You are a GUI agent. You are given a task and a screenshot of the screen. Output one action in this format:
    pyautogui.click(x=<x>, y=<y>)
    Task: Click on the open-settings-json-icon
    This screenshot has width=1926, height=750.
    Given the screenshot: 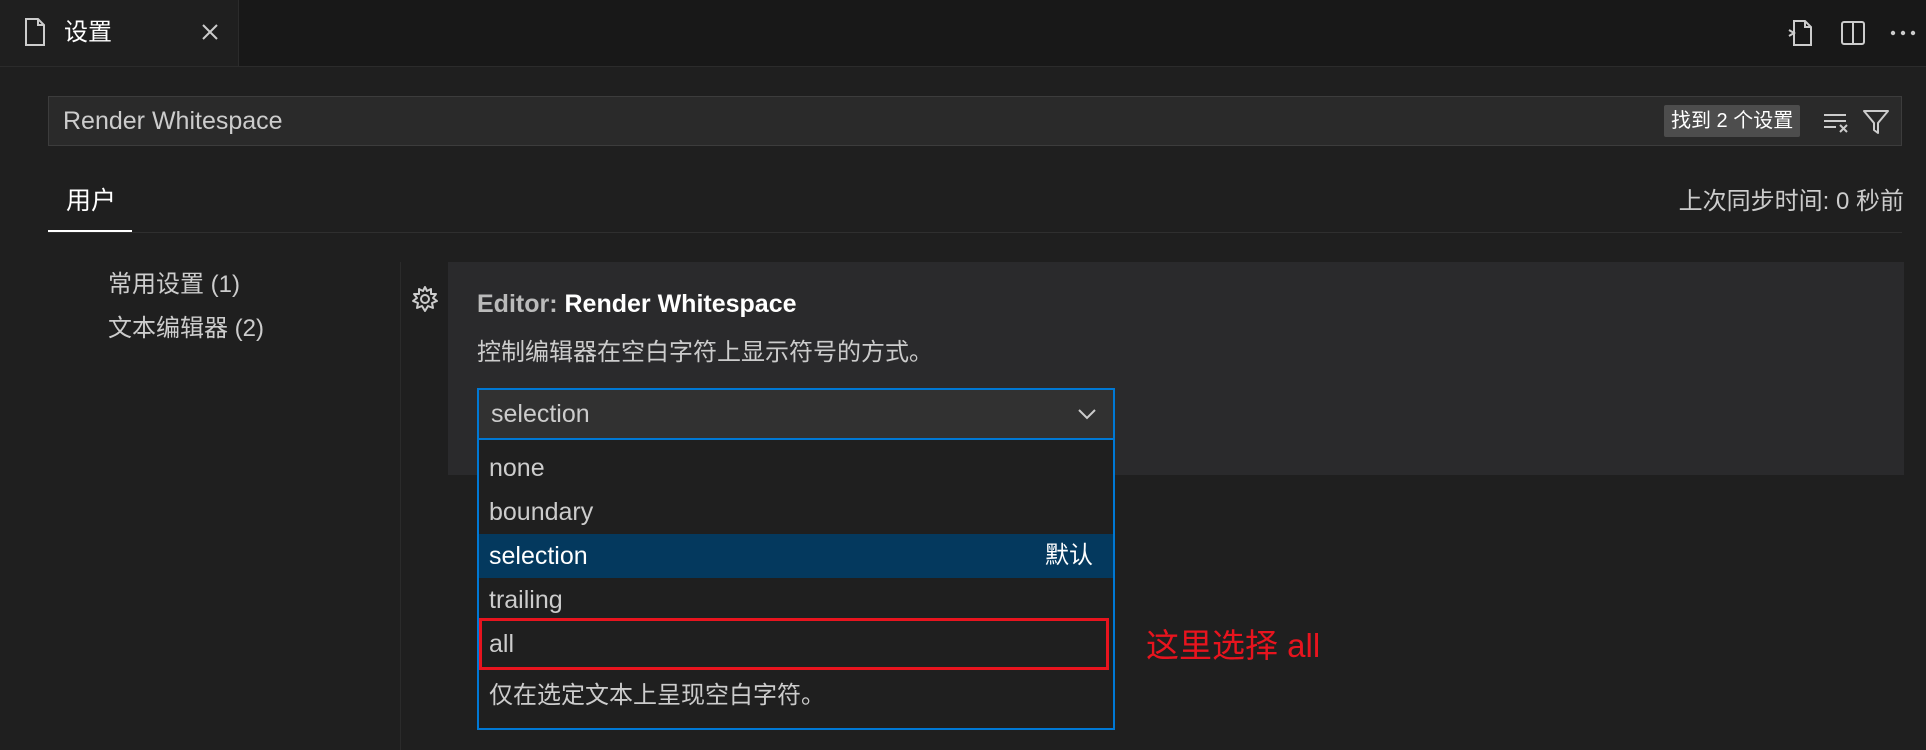 What is the action you would take?
    pyautogui.click(x=1801, y=33)
    